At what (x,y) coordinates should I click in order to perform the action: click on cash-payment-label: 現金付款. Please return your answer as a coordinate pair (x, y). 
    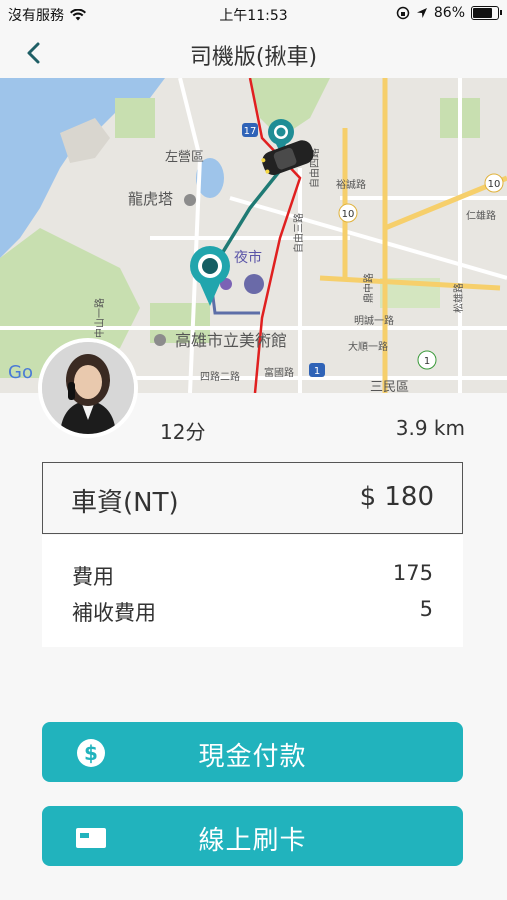
    Looking at the image, I should click on (252, 757).